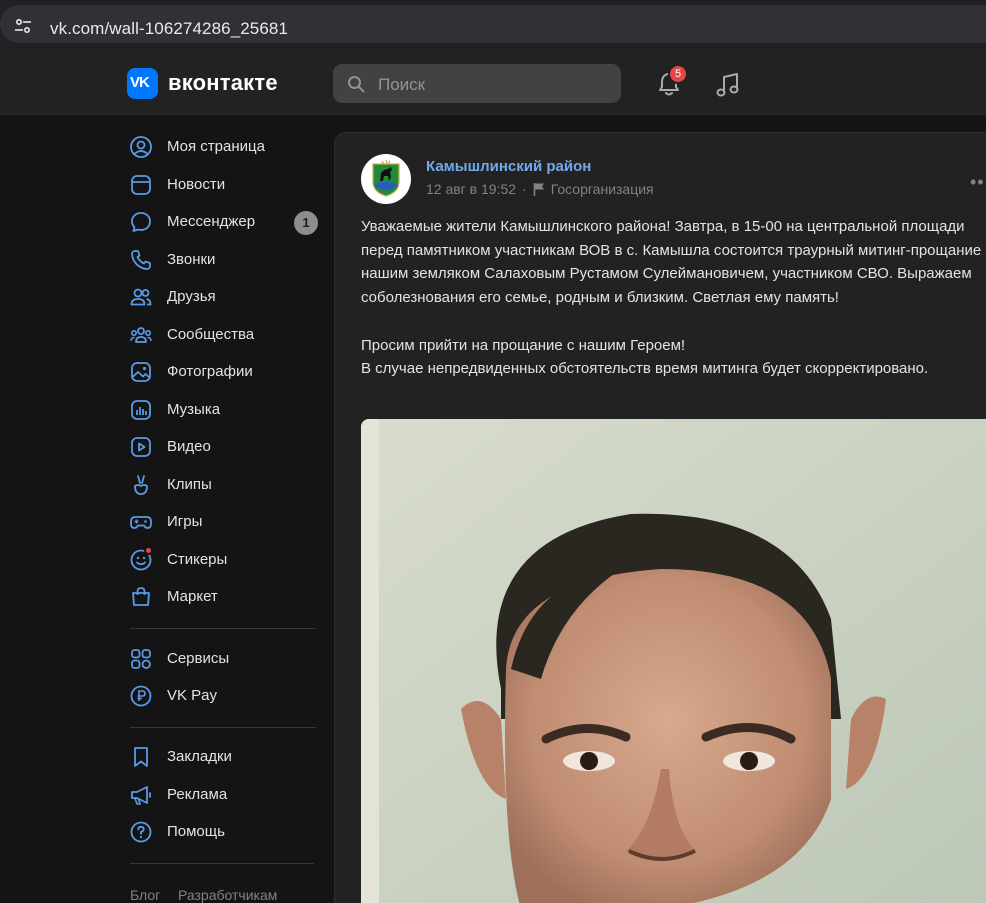  What do you see at coordinates (145, 895) in the screenshot?
I see `footer-link-blog: Блог` at bounding box center [145, 895].